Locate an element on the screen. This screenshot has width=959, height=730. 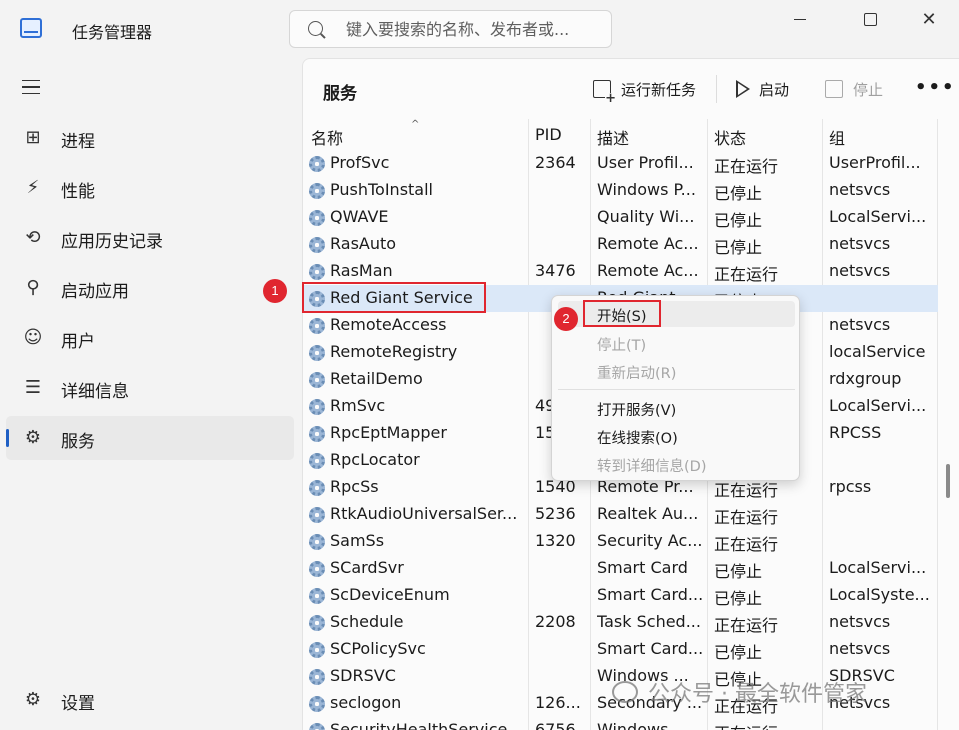
annotation-badge-2: 2 is located at coordinates (566, 319).